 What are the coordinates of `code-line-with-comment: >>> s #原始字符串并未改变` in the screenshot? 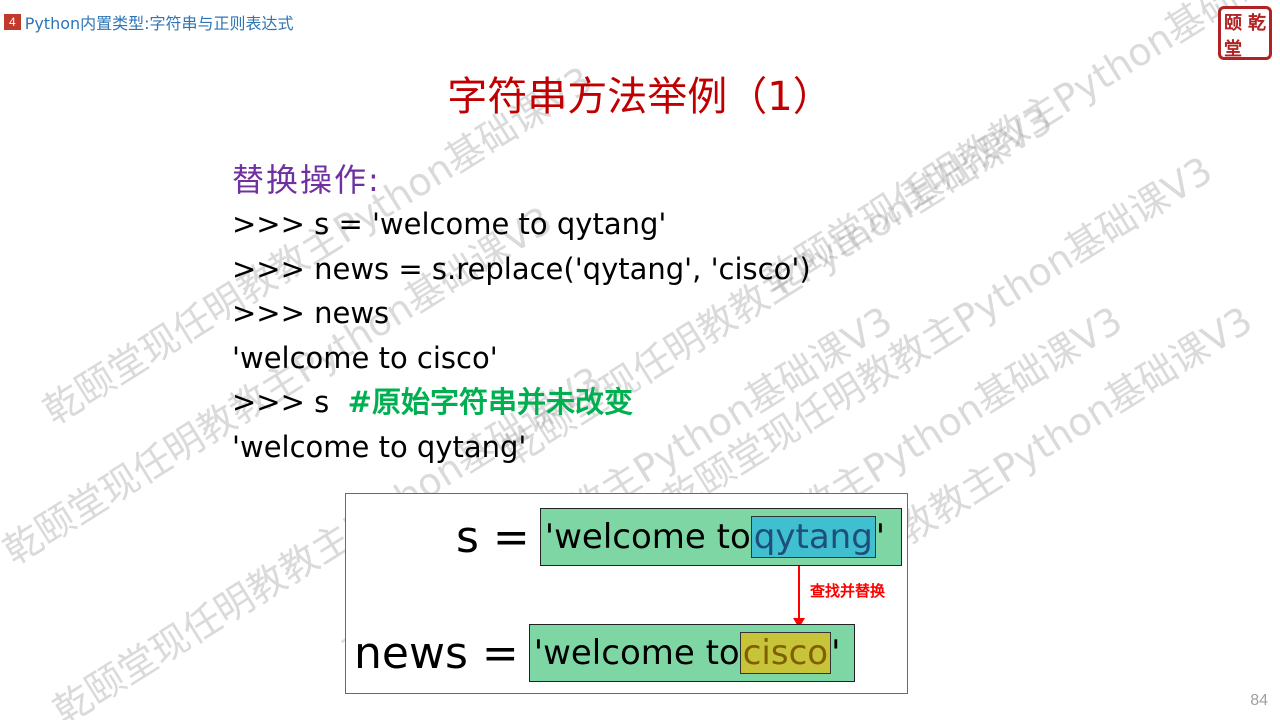 It's located at (521, 402).